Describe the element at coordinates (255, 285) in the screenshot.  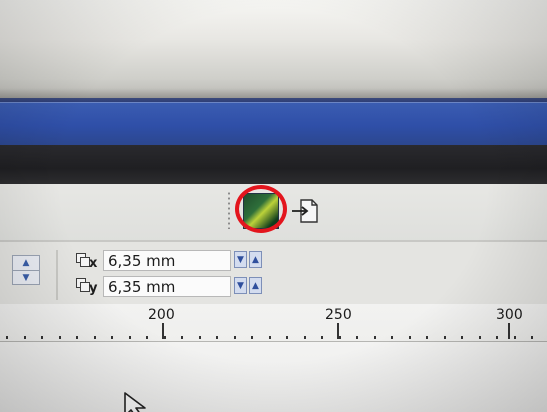
I see `y-increment-button: ▲` at that location.